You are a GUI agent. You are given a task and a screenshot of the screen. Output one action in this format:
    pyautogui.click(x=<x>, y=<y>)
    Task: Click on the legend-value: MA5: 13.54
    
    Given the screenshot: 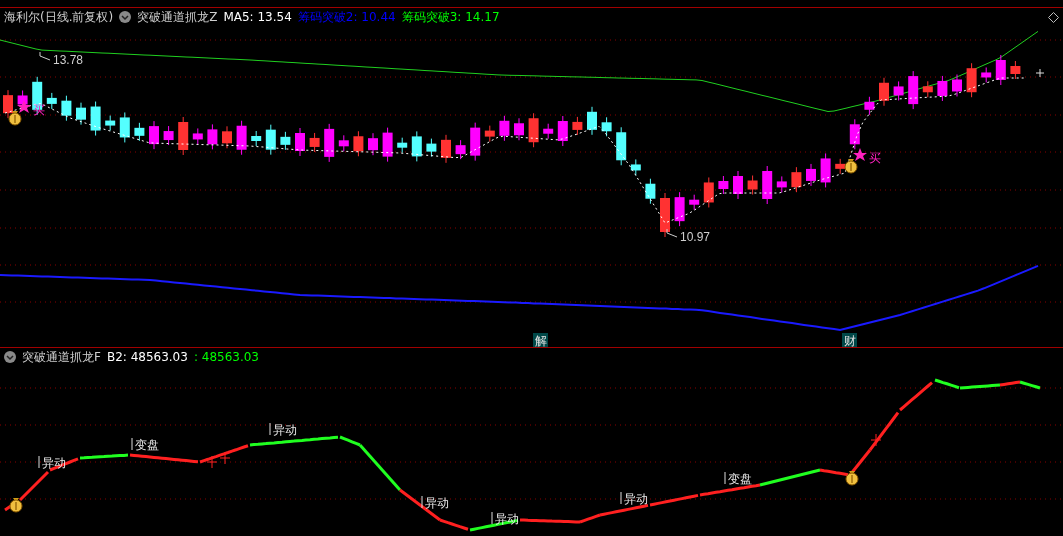 What is the action you would take?
    pyautogui.click(x=257, y=17)
    